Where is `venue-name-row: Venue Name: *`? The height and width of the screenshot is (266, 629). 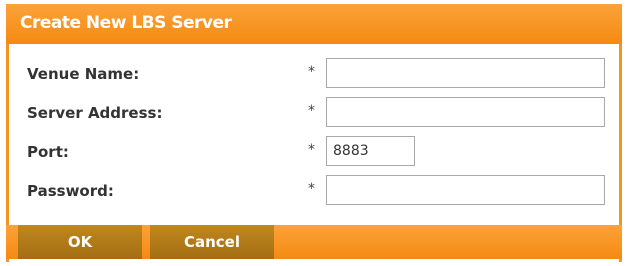
venue-name-row: Venue Name: * is located at coordinates (314, 75).